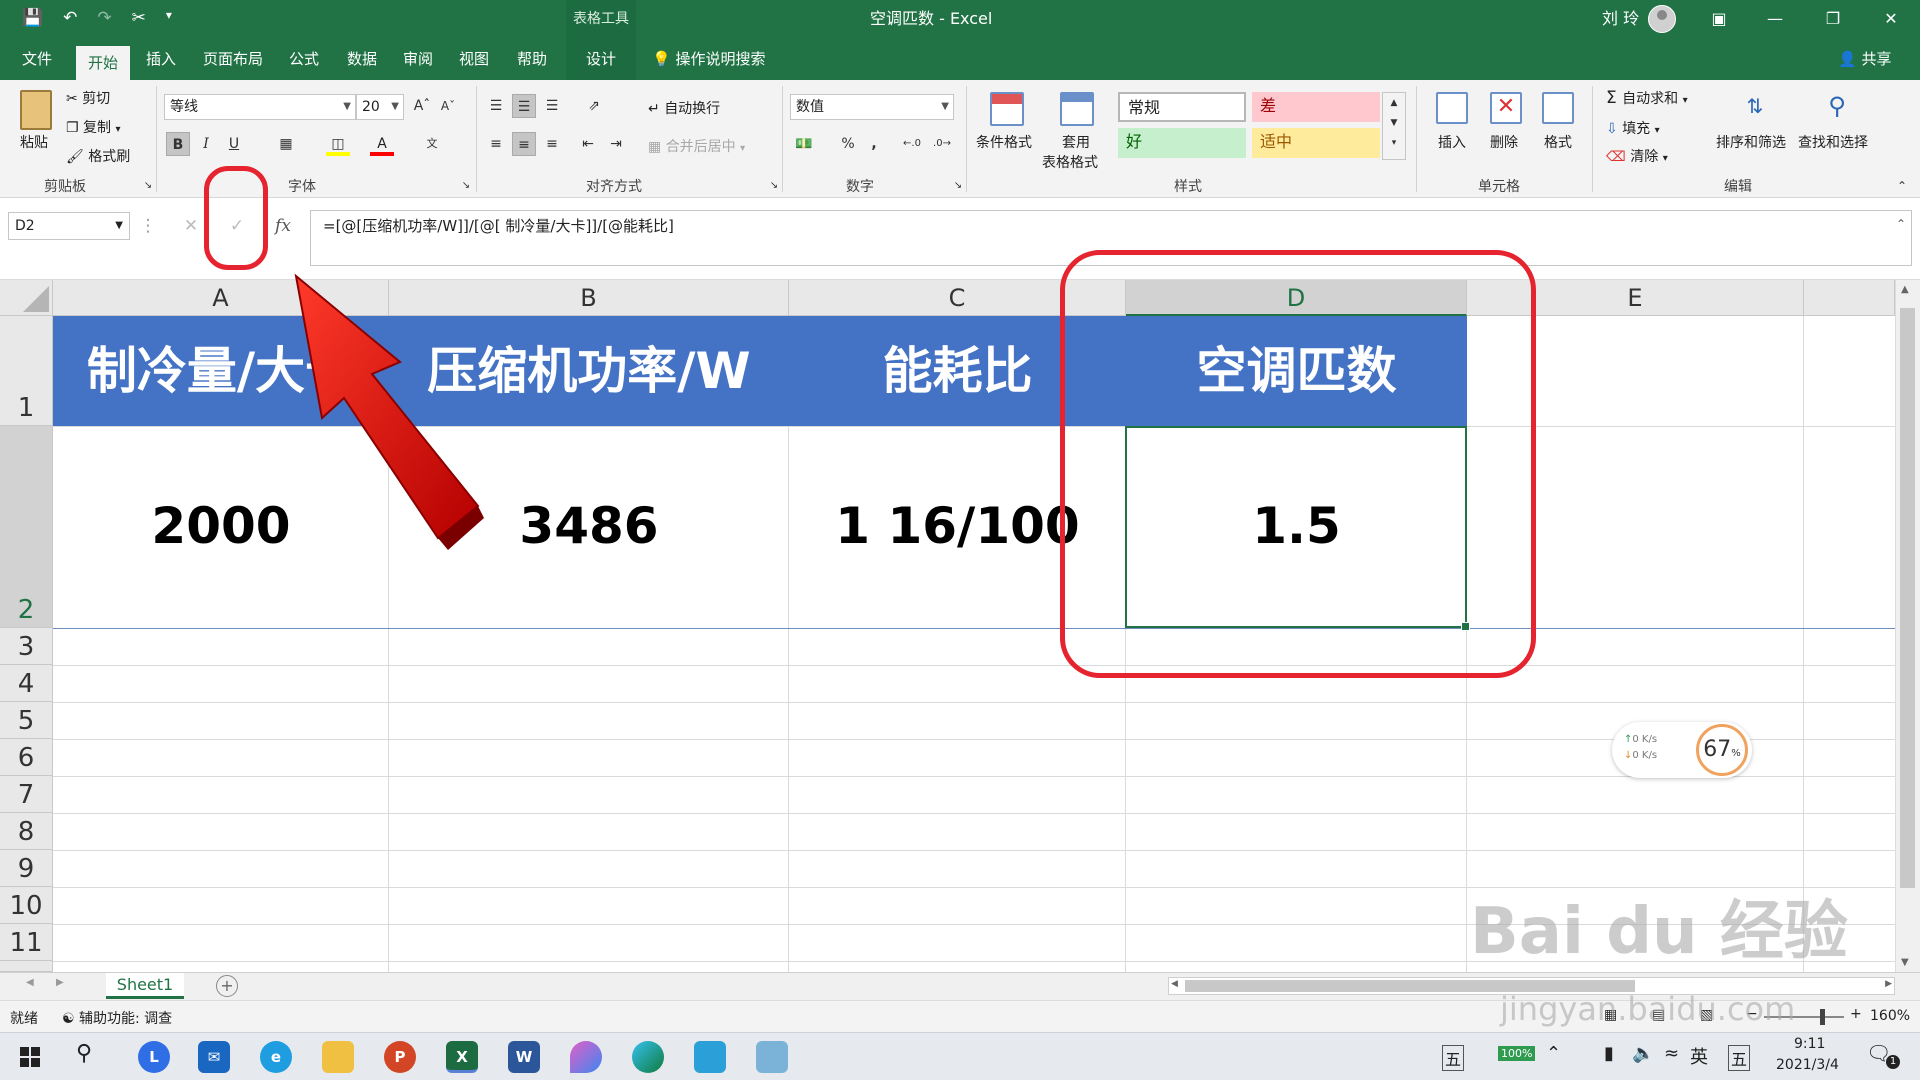 The width and height of the screenshot is (1920, 1080). Describe the element at coordinates (1837, 106) in the screenshot. I see `find-select-icon: ⚲` at that location.